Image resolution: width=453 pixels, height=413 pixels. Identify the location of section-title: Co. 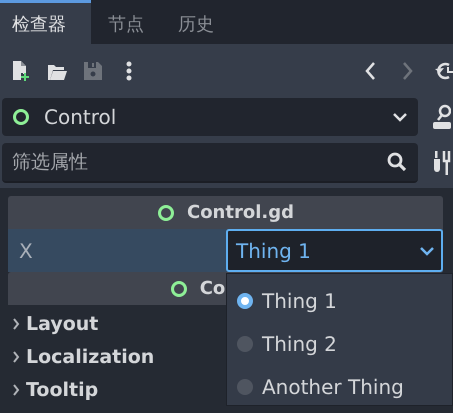
(213, 288).